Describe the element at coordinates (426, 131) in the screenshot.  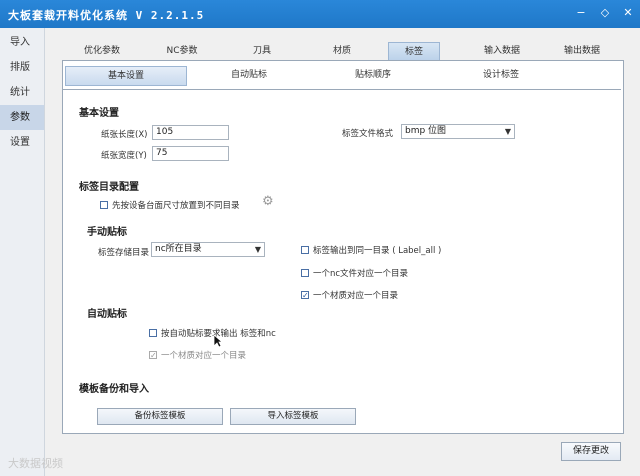
I see `label-format-value: bmp 位图` at that location.